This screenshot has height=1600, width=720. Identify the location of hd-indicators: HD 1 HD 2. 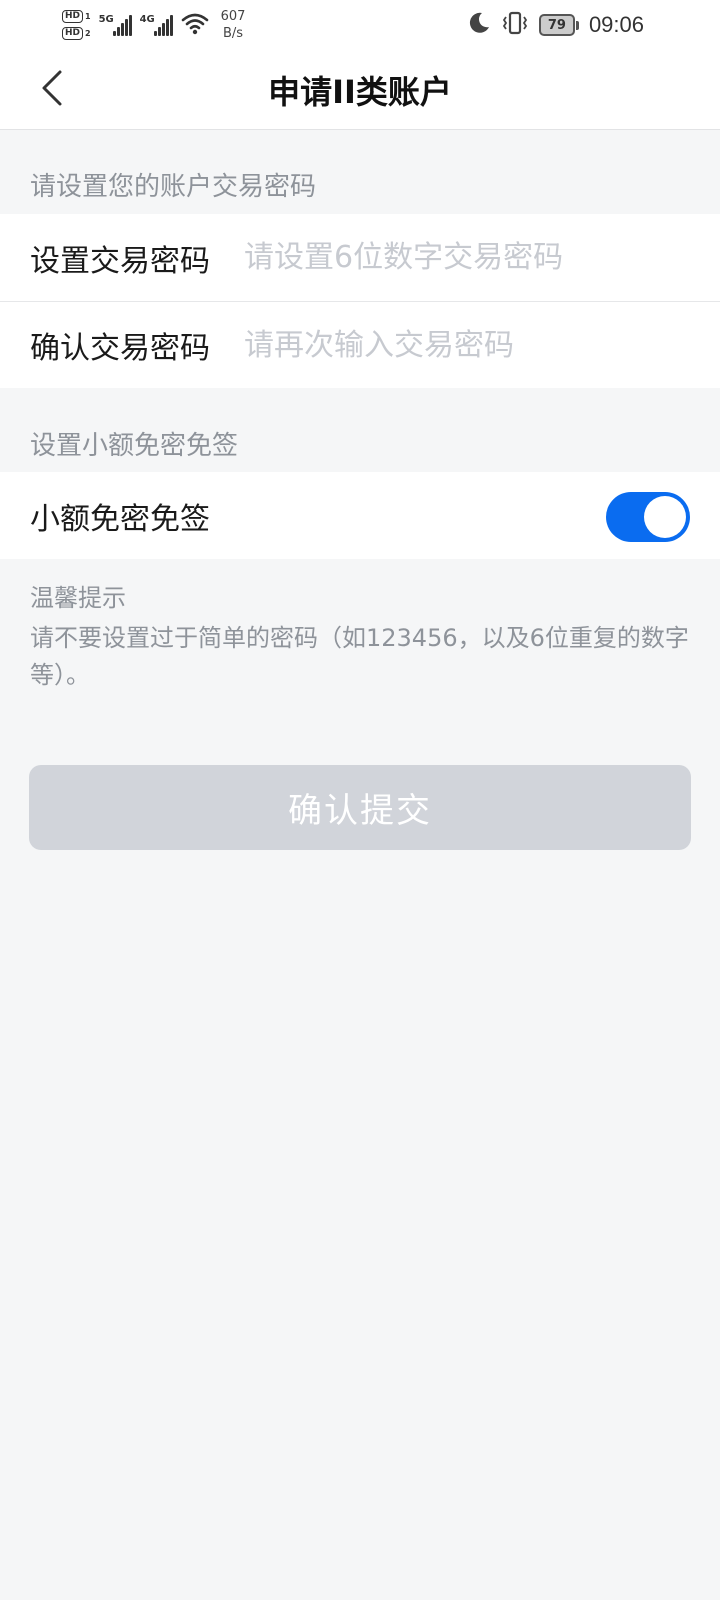
(76, 25).